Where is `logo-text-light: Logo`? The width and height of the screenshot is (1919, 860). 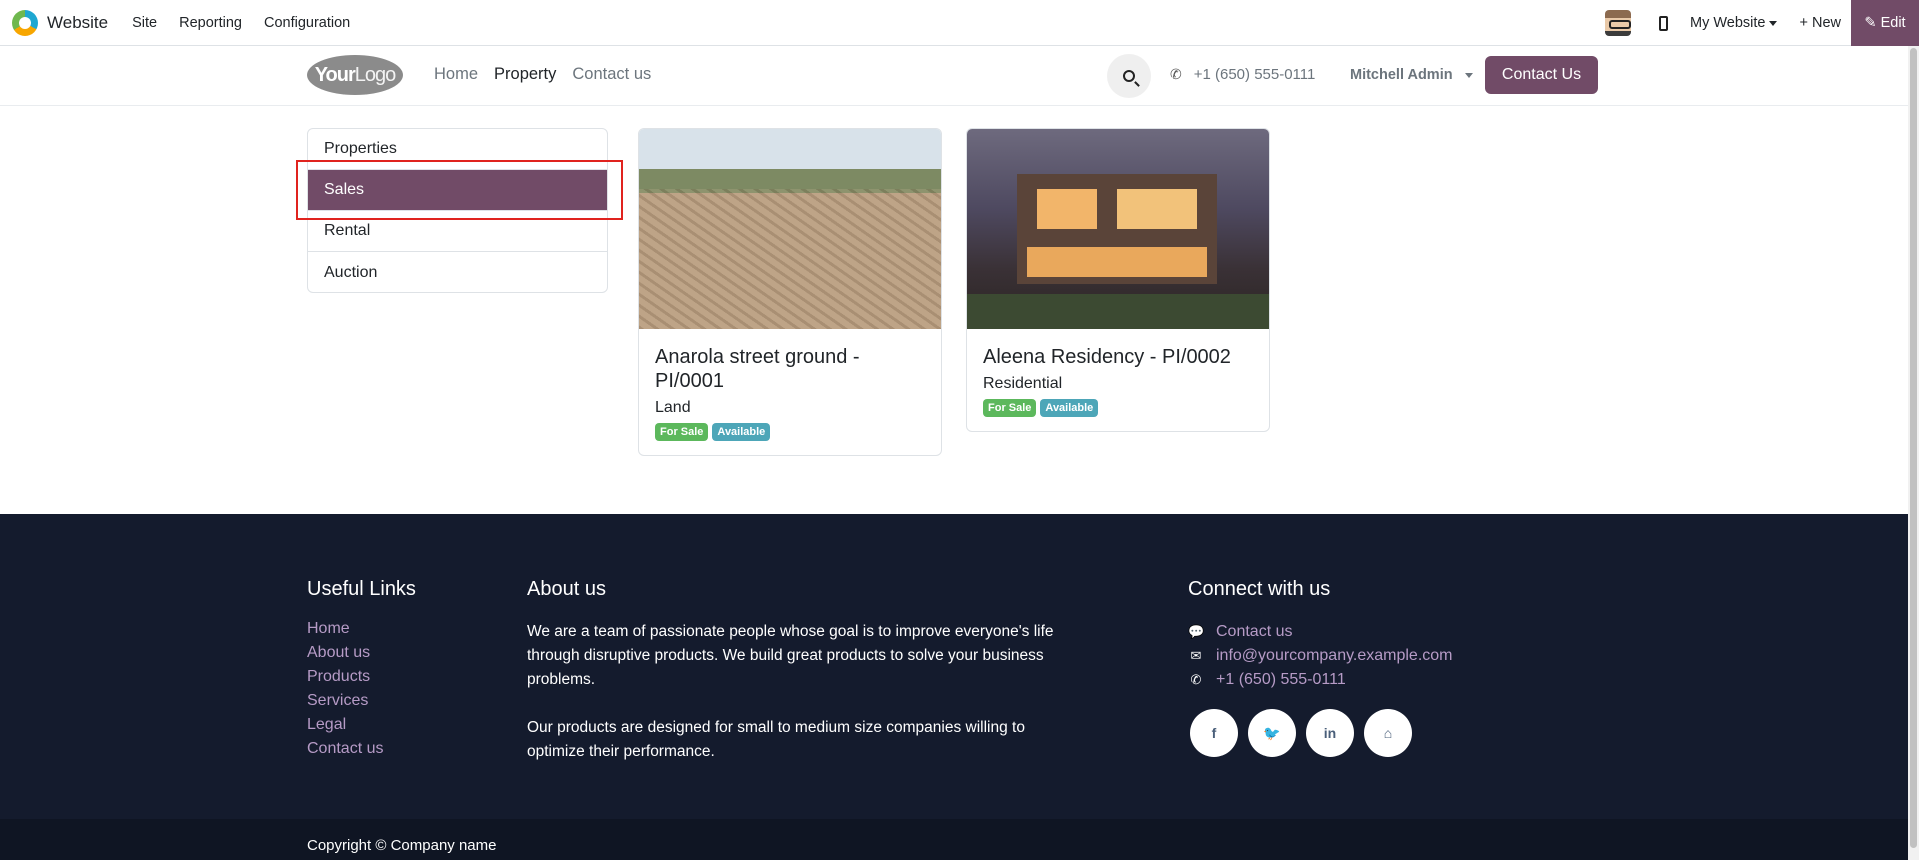
logo-text-light: Logo is located at coordinates (375, 74).